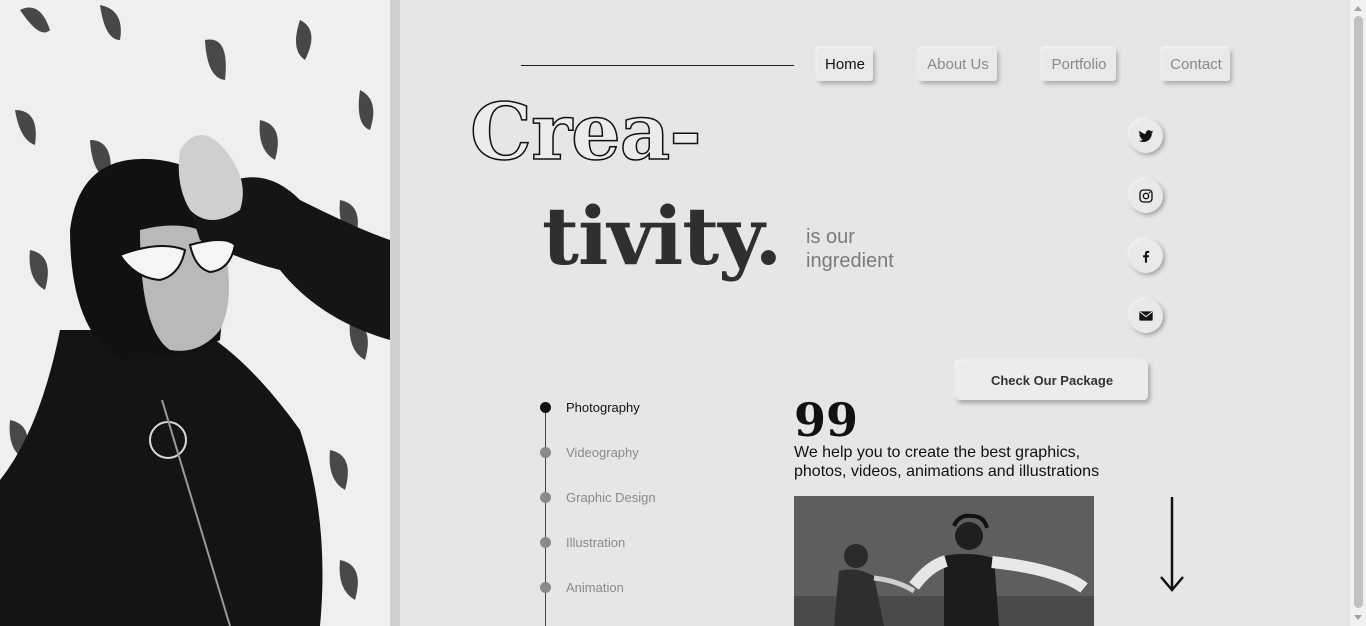 This screenshot has height=626, width=1366. Describe the element at coordinates (958, 64) in the screenshot. I see `nav-about-us: About Us` at that location.